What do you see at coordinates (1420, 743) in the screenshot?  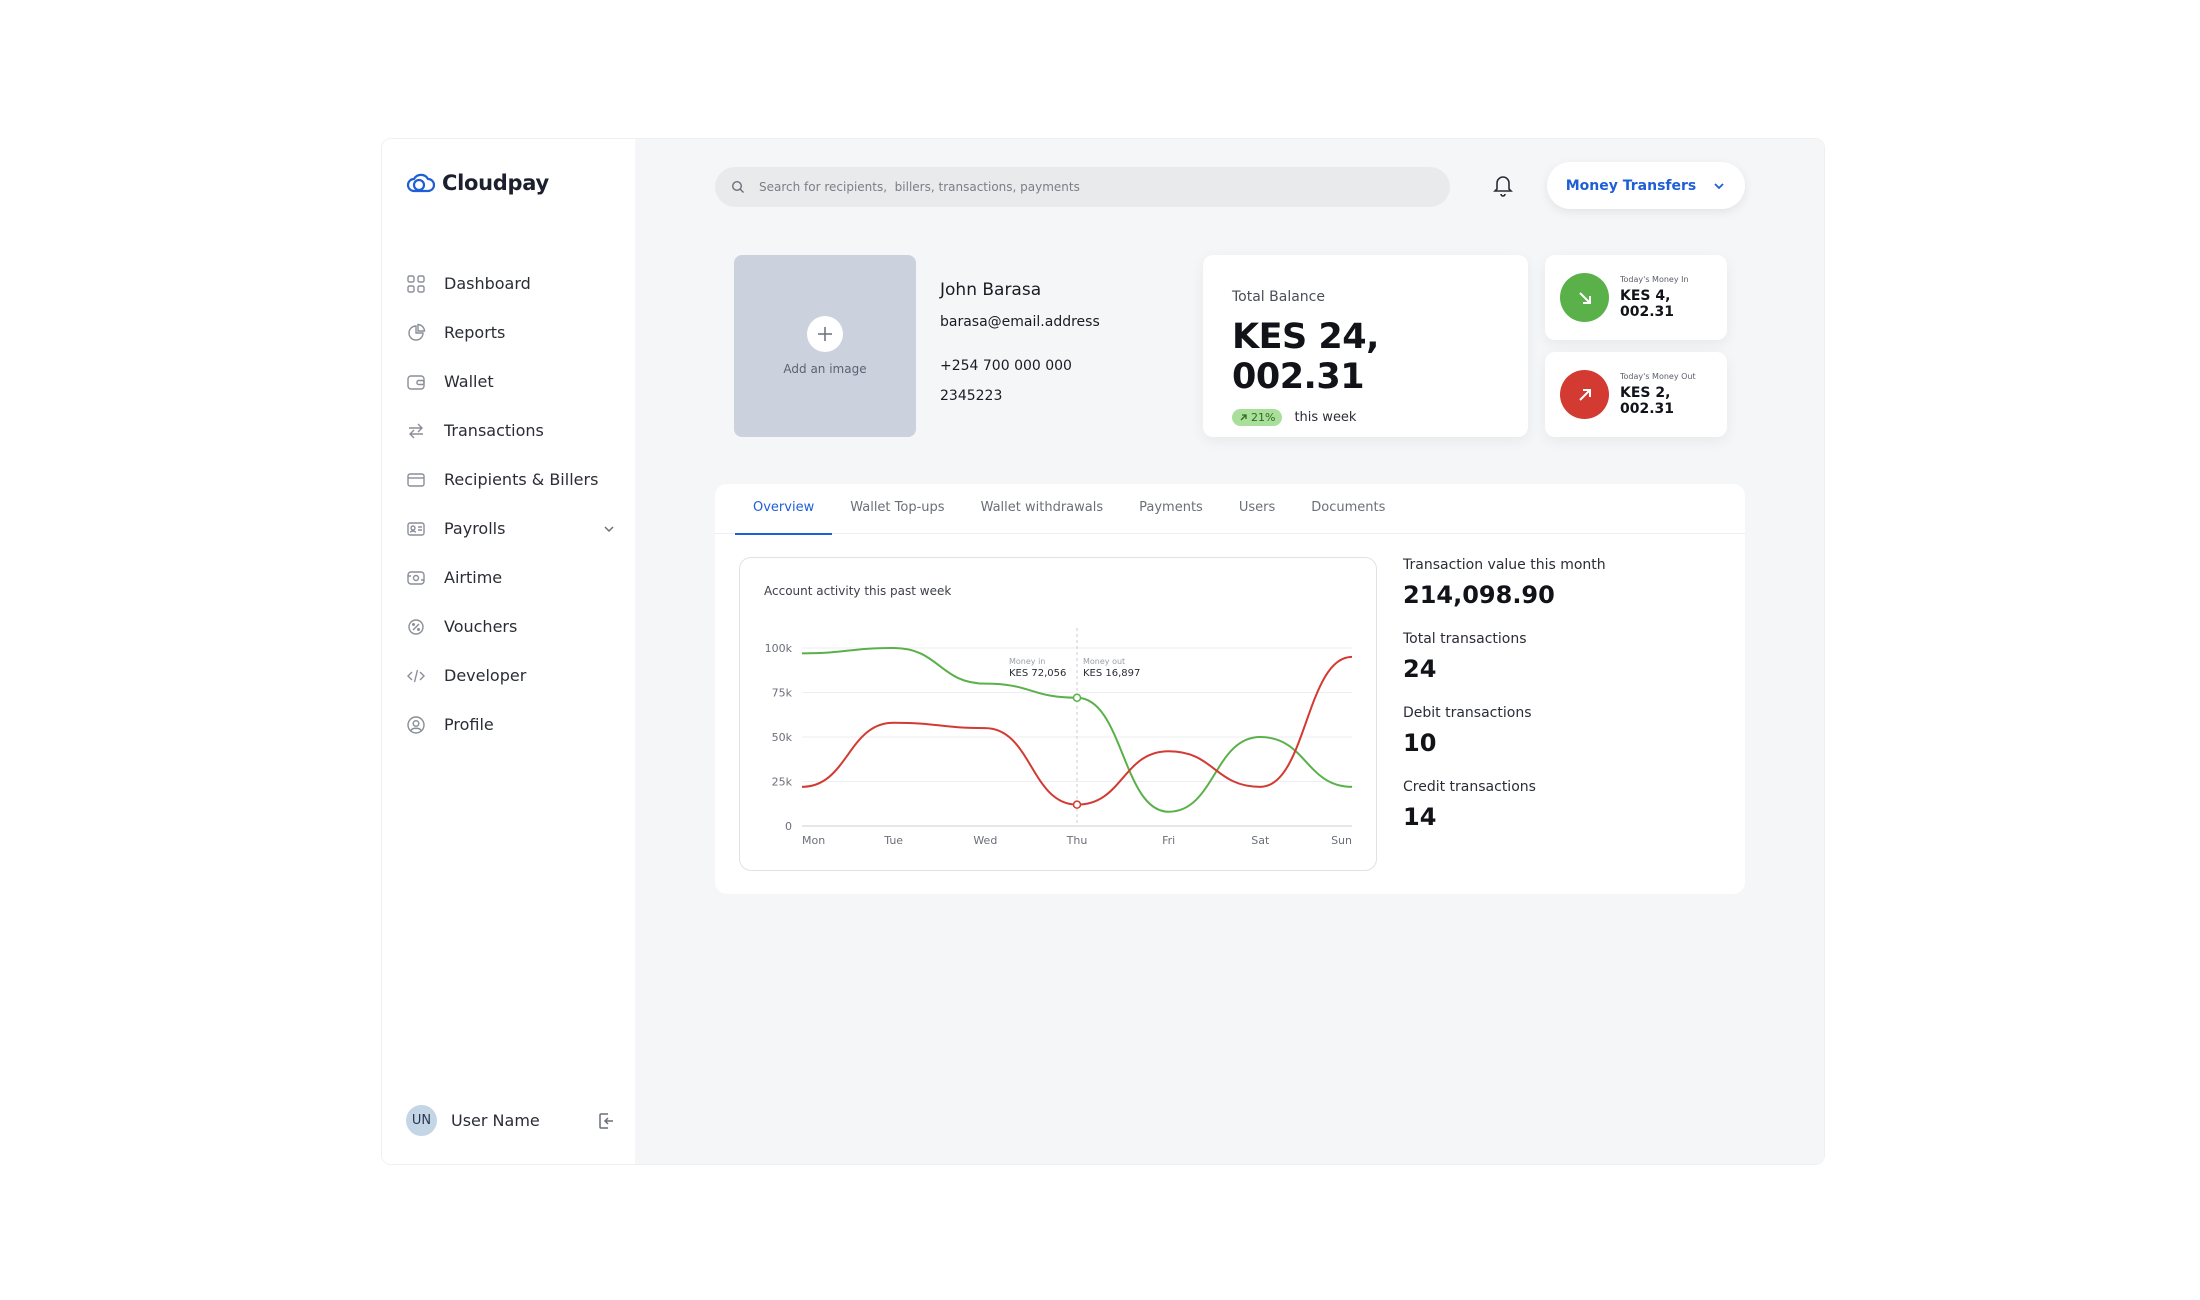 I see `stat-value: 10` at bounding box center [1420, 743].